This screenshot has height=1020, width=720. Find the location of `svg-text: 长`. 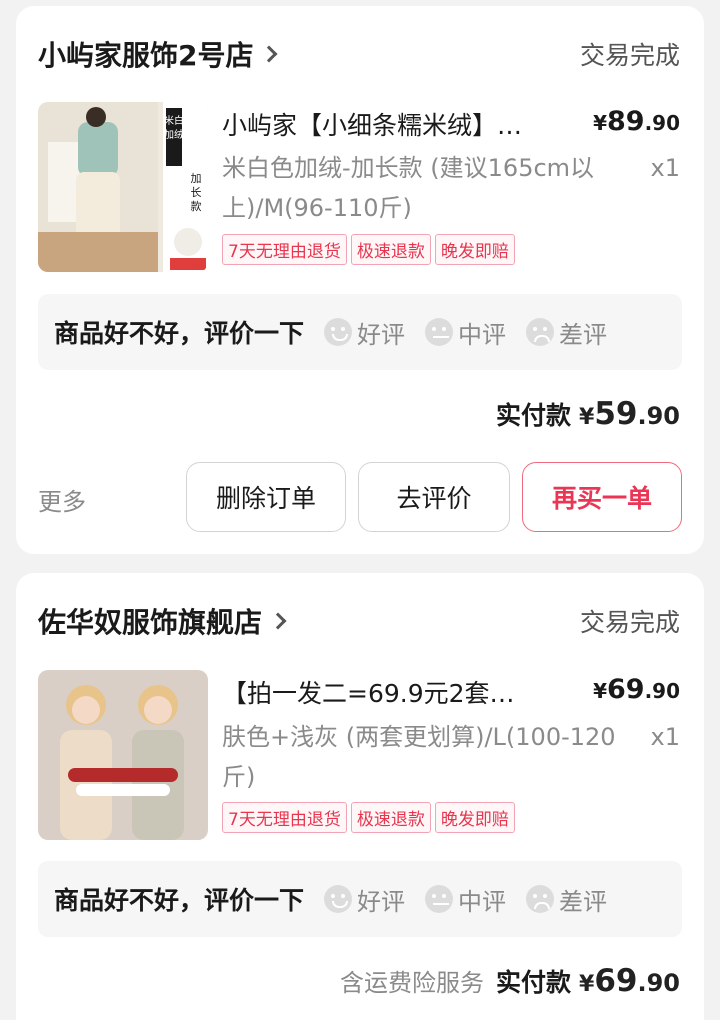

svg-text: 长 is located at coordinates (196, 192).